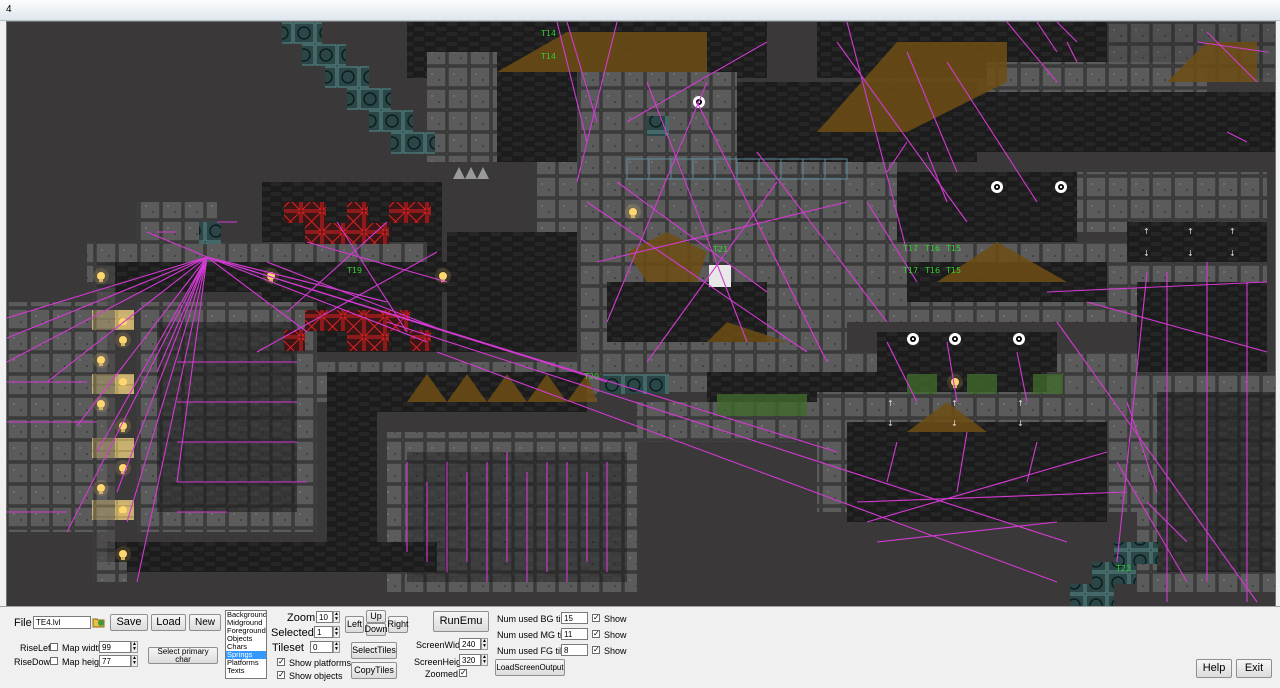  Describe the element at coordinates (246, 671) in the screenshot. I see `layer-item: Texts` at that location.